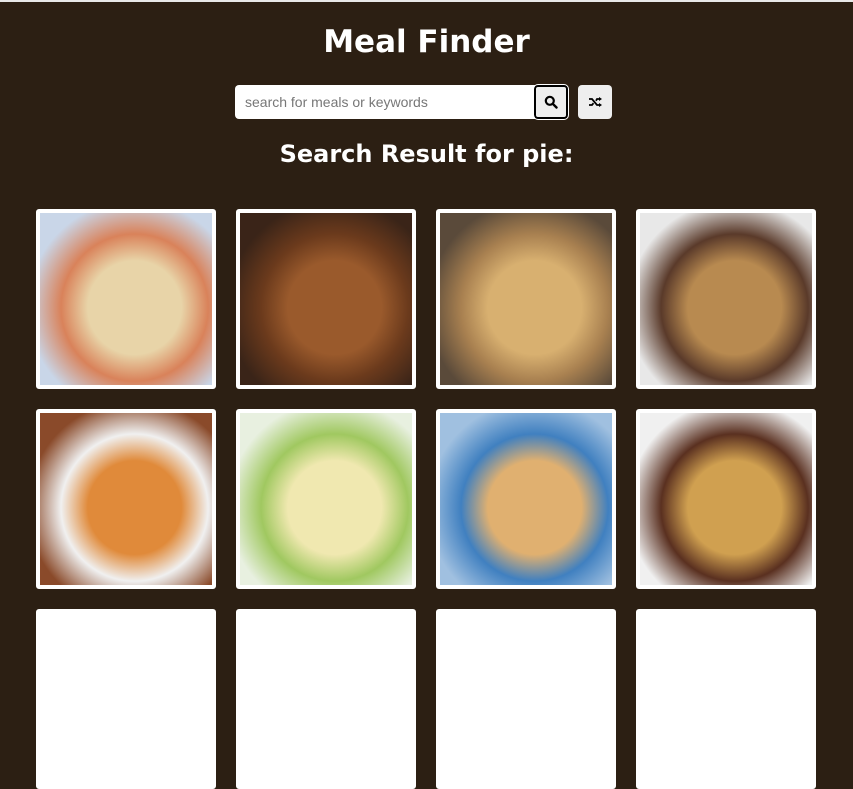  Describe the element at coordinates (426, 154) in the screenshot. I see `search-result-heading: Search Result for pie:` at that location.